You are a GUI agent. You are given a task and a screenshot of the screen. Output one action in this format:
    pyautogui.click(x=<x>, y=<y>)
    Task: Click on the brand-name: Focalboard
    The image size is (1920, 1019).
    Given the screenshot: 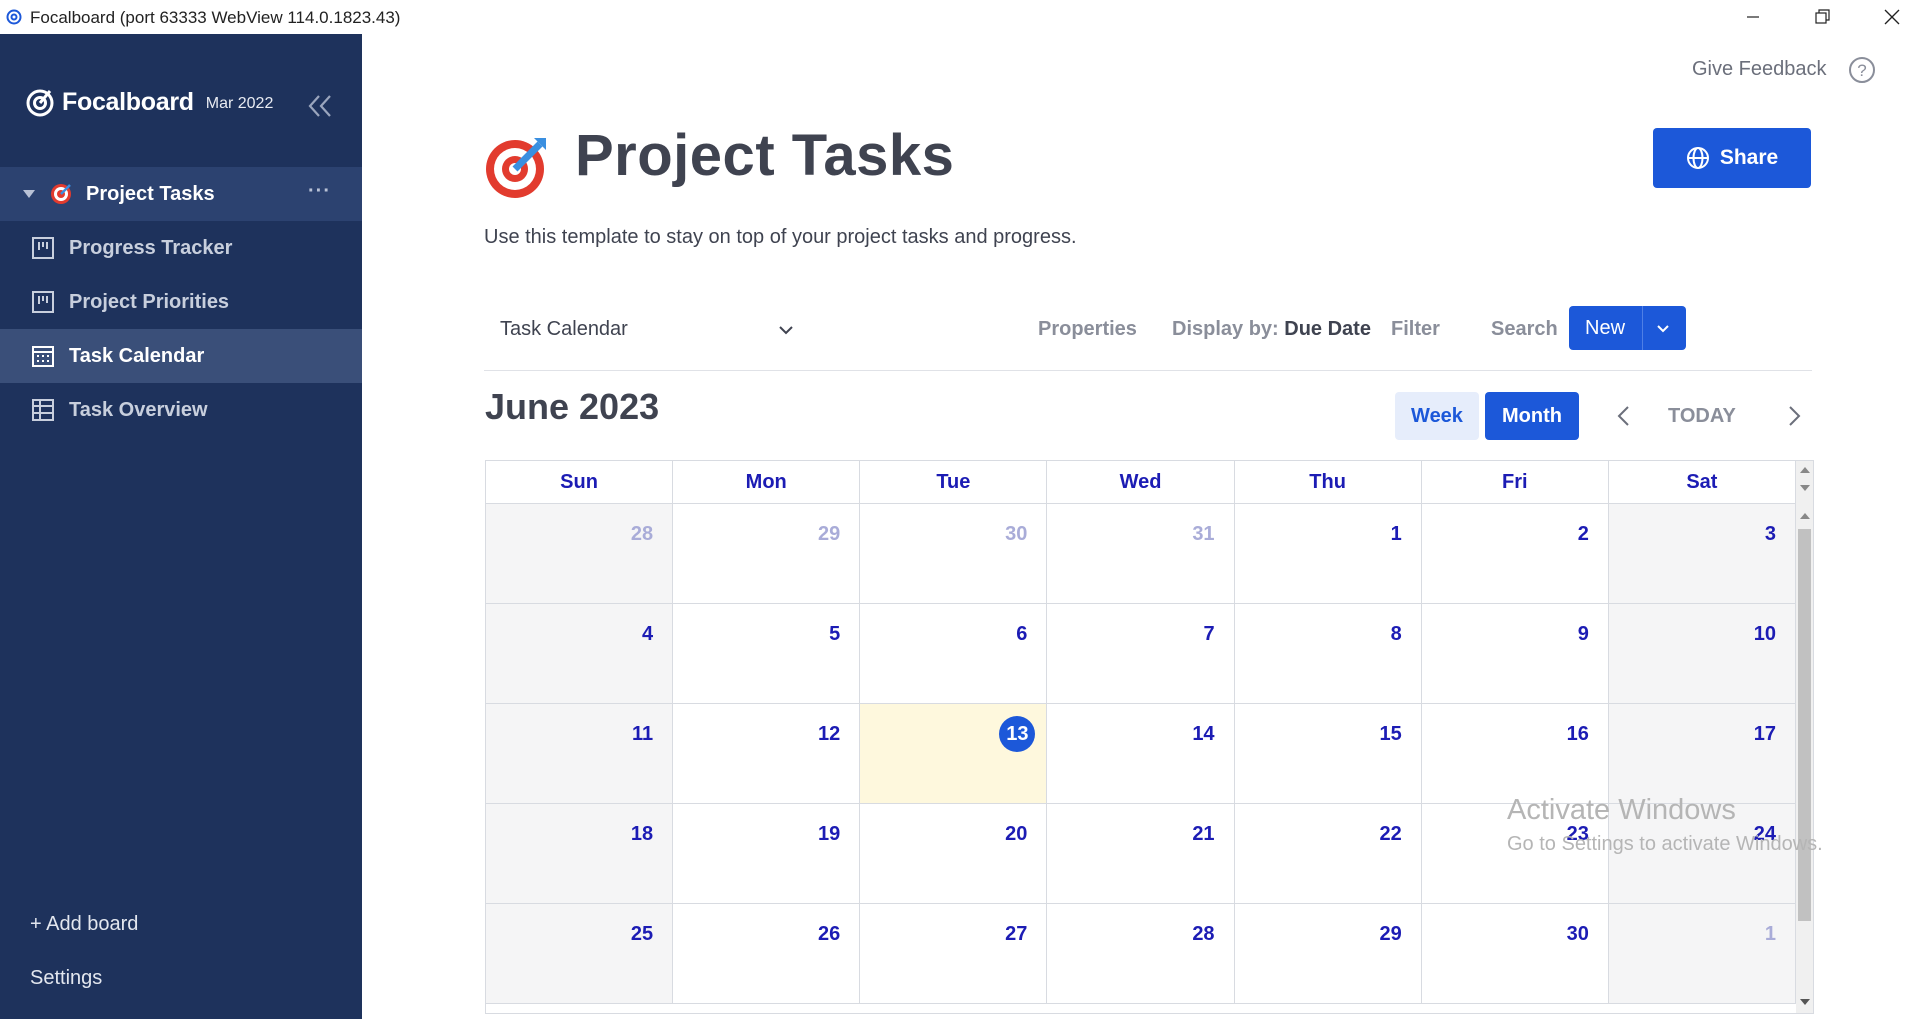 What is the action you would take?
    pyautogui.click(x=128, y=101)
    